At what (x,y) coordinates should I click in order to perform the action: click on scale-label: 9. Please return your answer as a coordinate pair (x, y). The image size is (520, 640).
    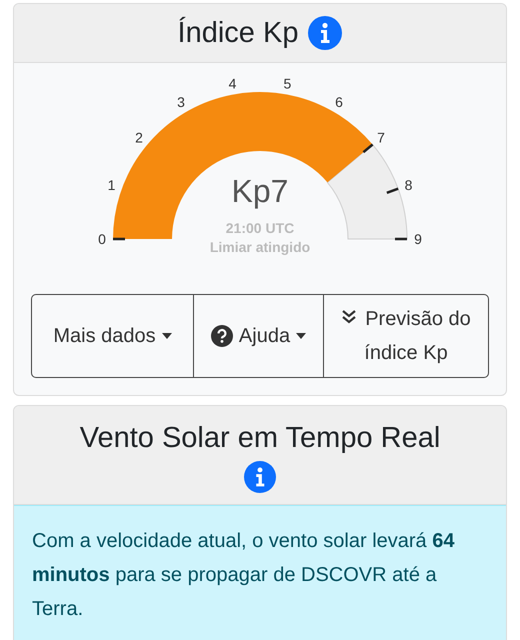
    Looking at the image, I should click on (418, 239).